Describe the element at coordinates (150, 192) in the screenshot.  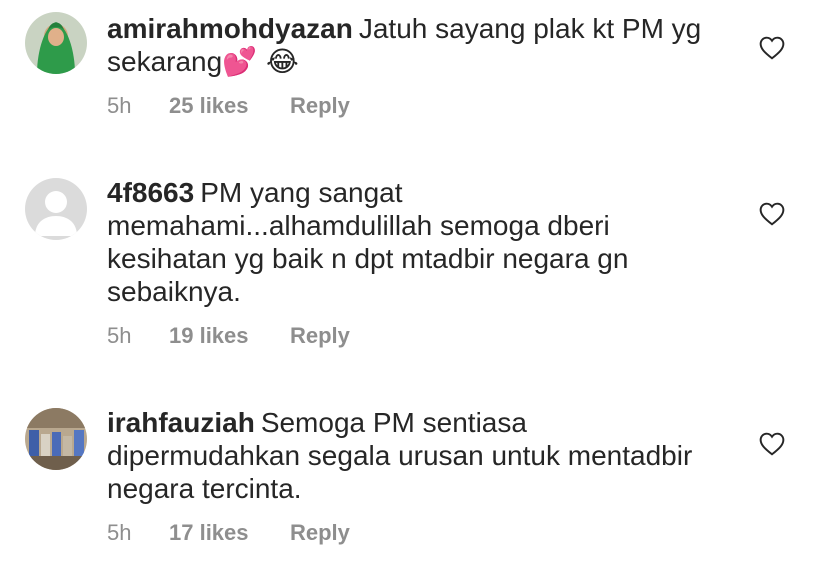
I see `comment-username: 4f8663` at that location.